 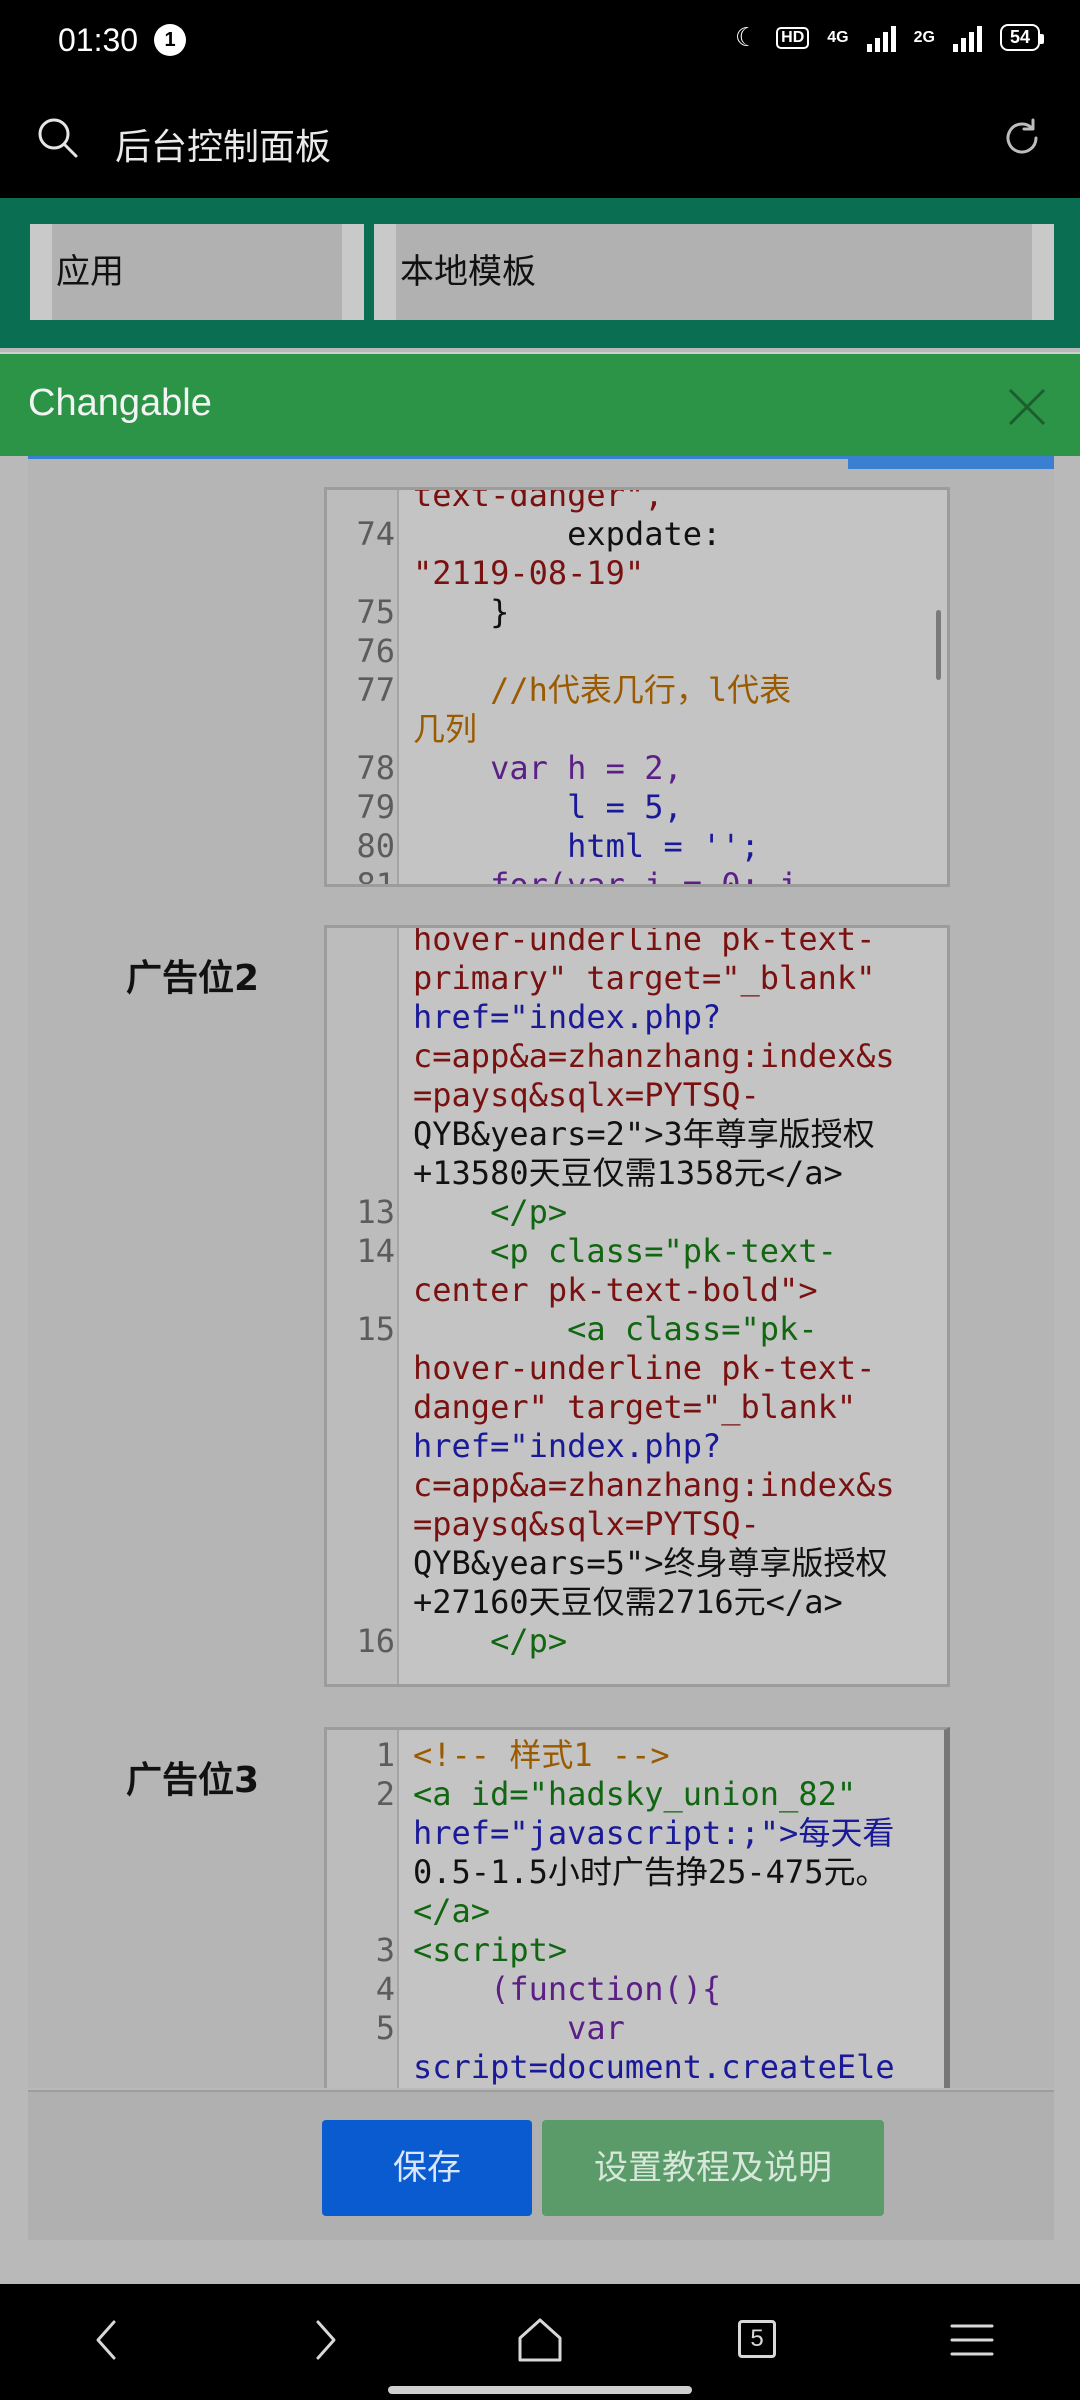 What do you see at coordinates (529, 573) in the screenshot?
I see `code-text: "2119-08-19"` at bounding box center [529, 573].